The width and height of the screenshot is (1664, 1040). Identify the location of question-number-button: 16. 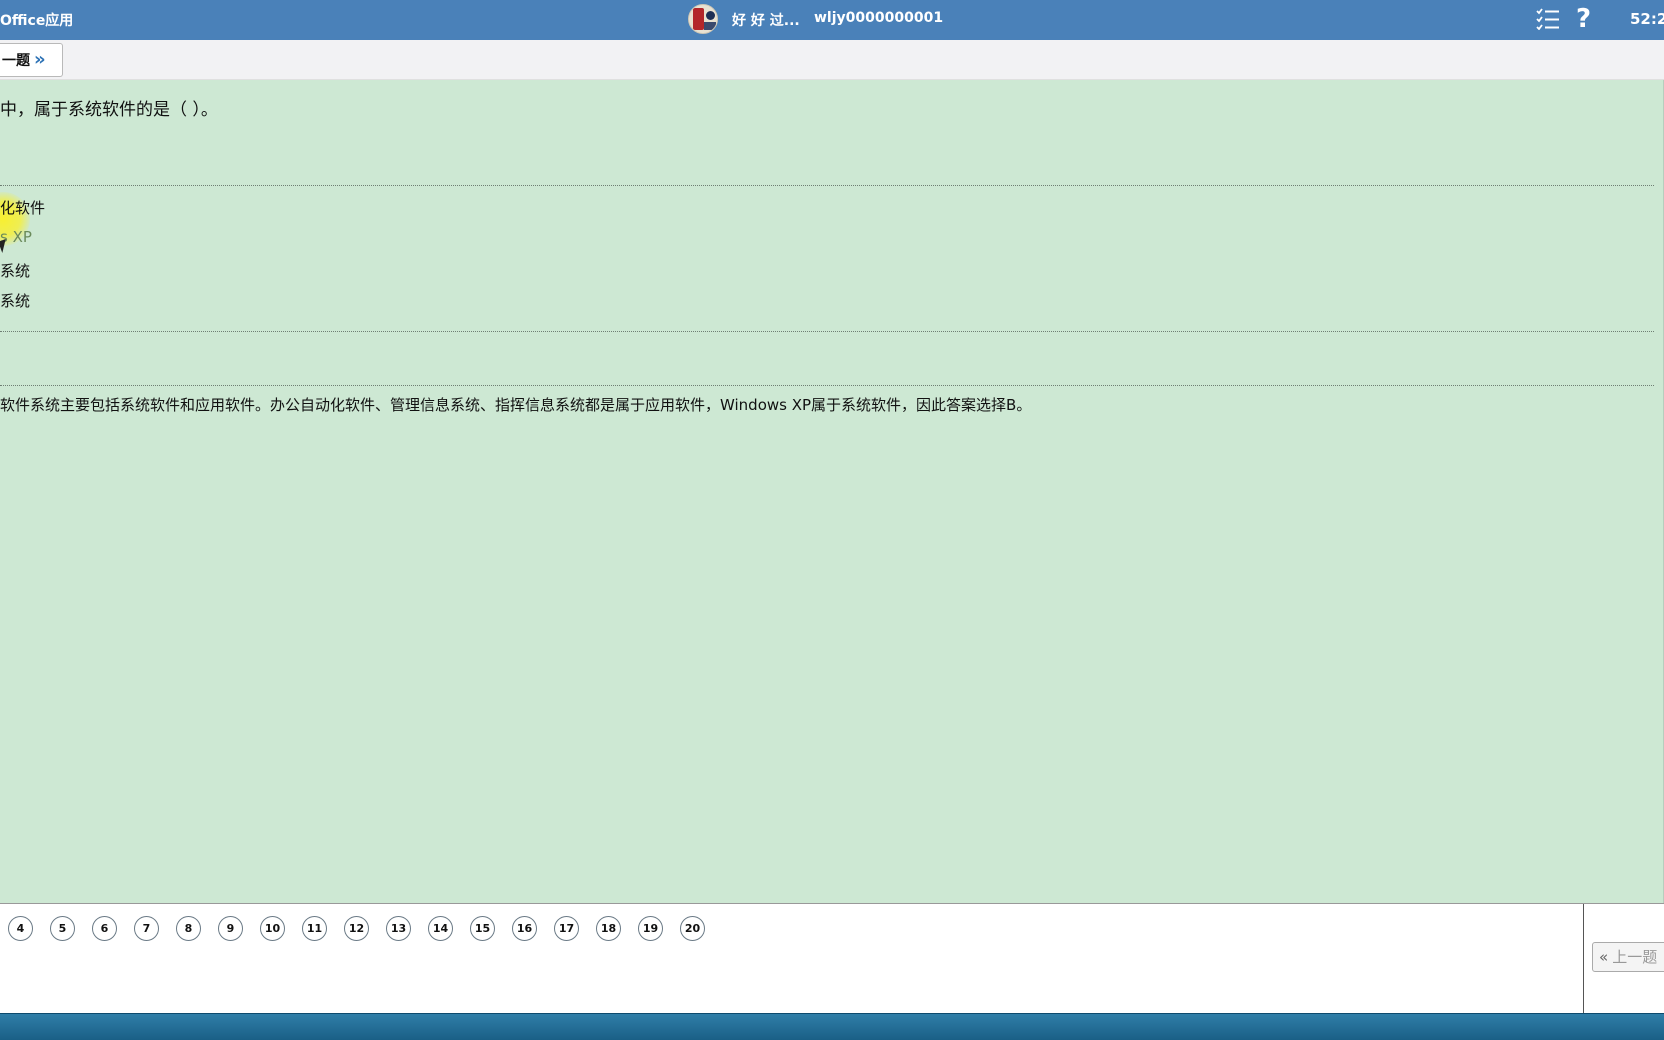
(524, 928).